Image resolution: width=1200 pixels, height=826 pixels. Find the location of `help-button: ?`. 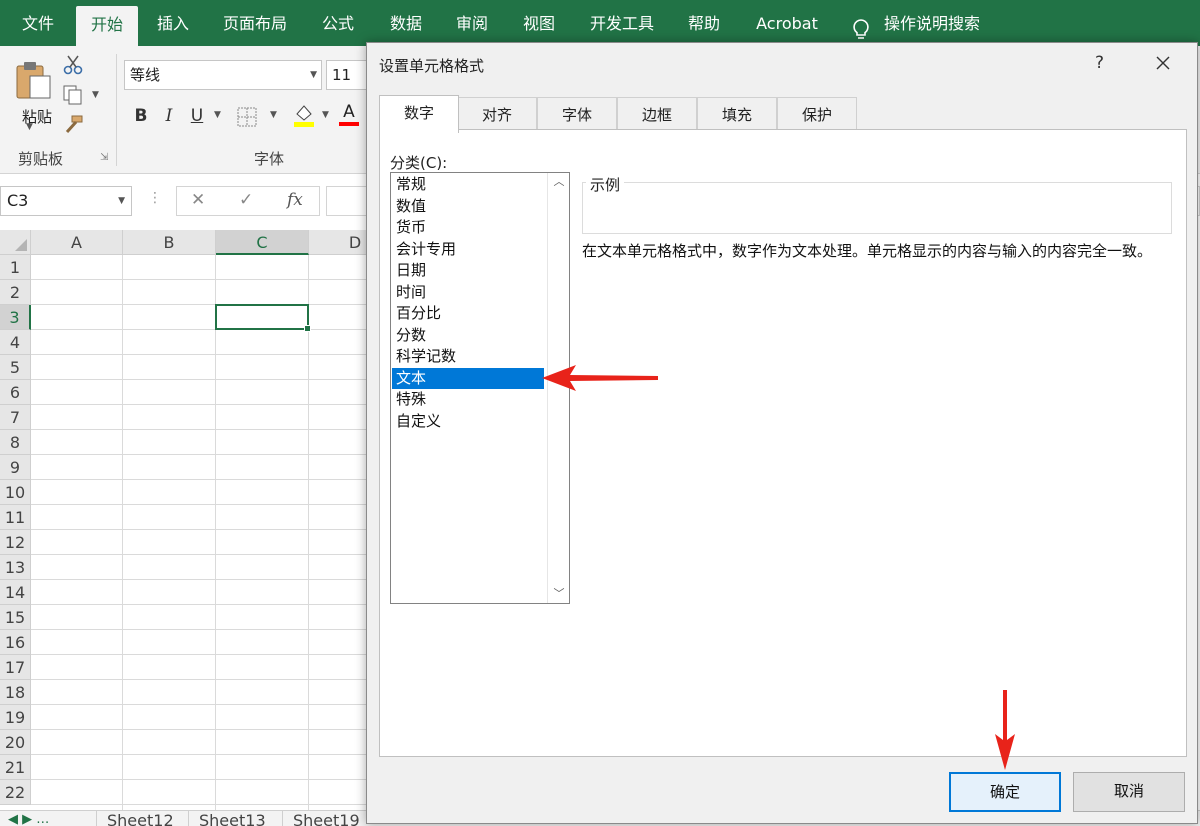

help-button: ? is located at coordinates (1099, 63).